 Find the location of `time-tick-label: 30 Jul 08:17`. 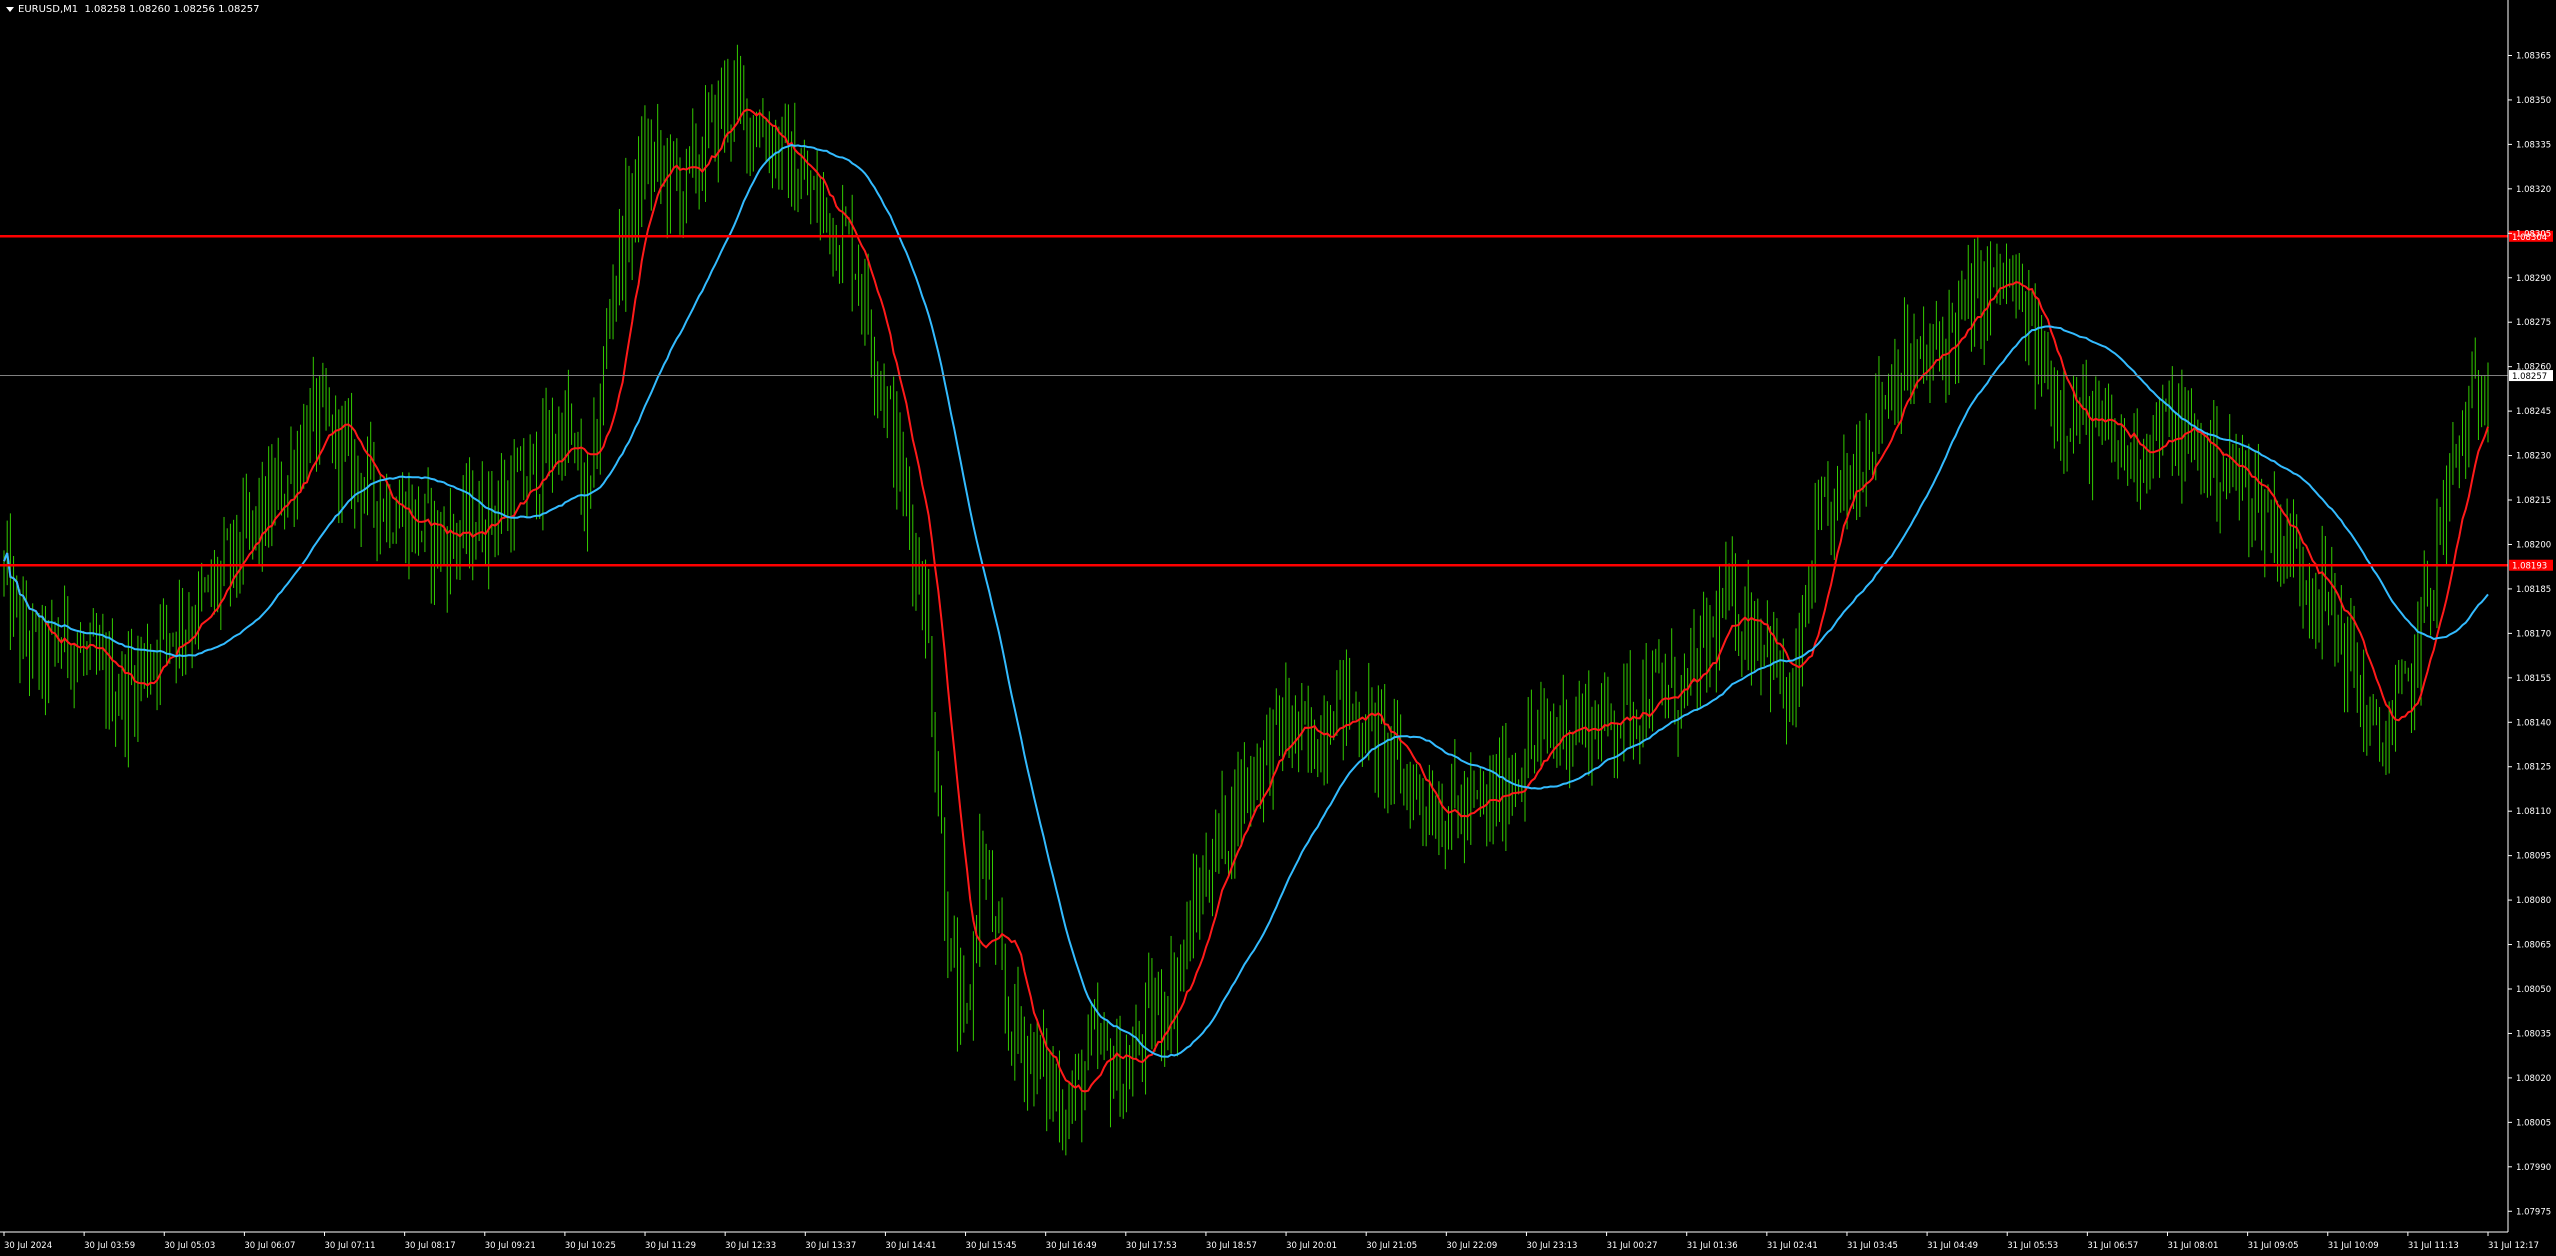

time-tick-label: 30 Jul 08:17 is located at coordinates (430, 1246).